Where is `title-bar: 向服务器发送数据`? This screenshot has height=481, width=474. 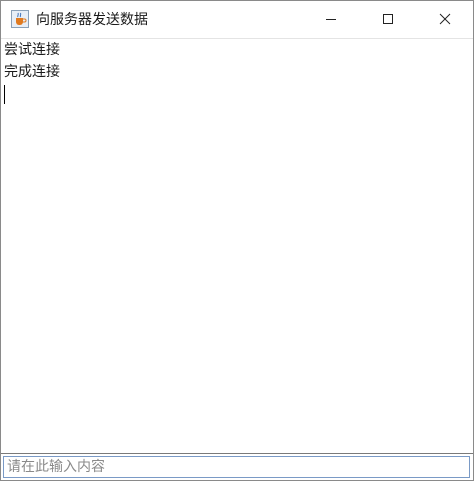
title-bar: 向服务器发送数据 is located at coordinates (237, 19).